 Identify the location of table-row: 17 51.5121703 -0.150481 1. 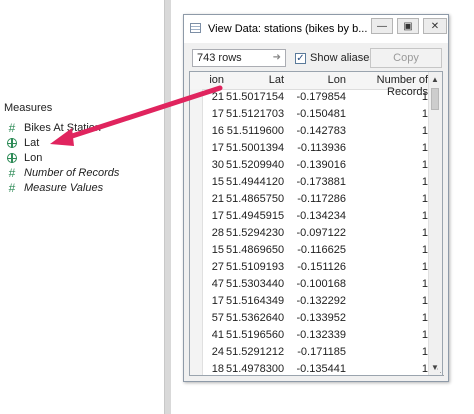
(310, 114).